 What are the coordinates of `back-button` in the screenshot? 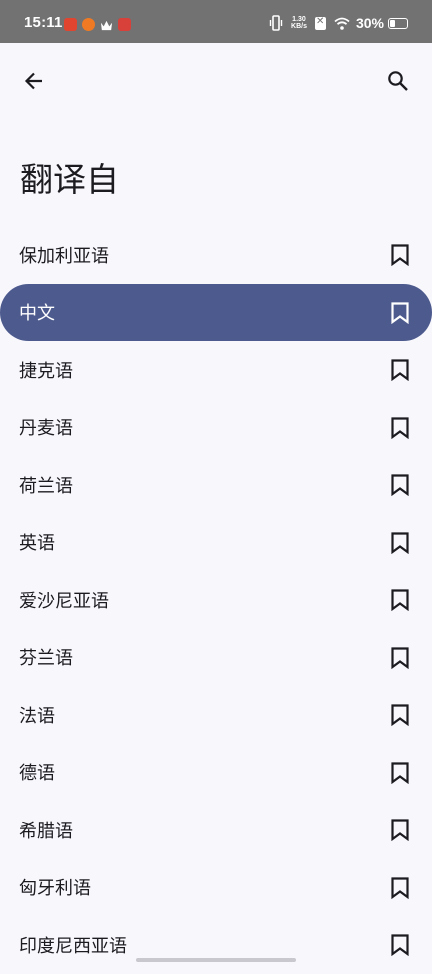 It's located at (34, 81).